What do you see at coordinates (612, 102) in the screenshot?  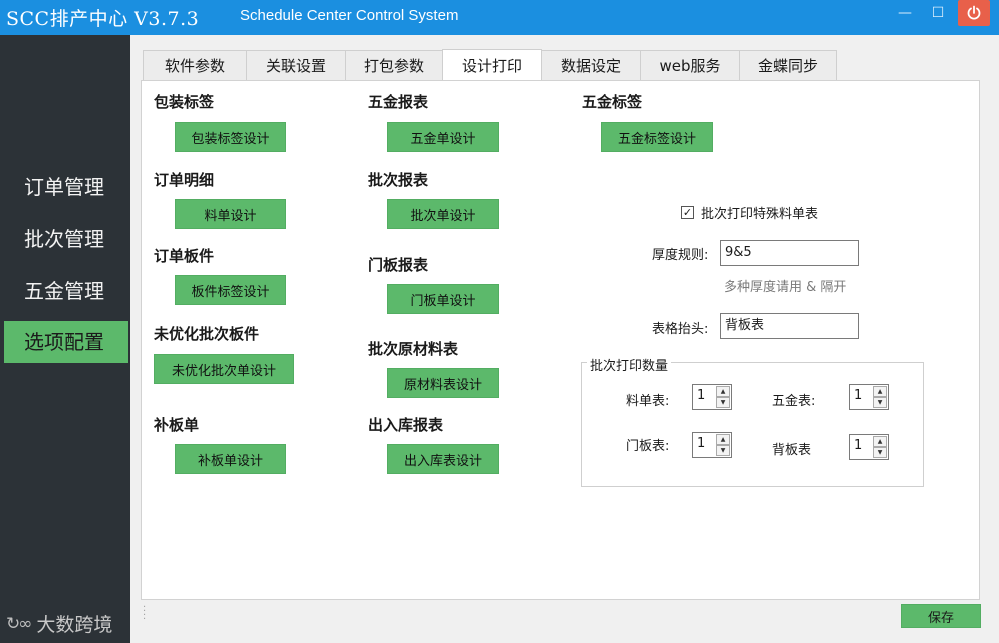 I see `section-title-hardware-label: 五金标签` at bounding box center [612, 102].